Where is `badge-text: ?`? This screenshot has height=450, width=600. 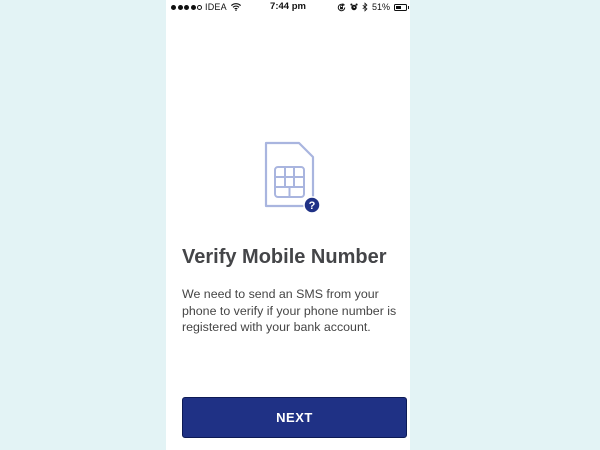
badge-text: ? is located at coordinates (312, 206).